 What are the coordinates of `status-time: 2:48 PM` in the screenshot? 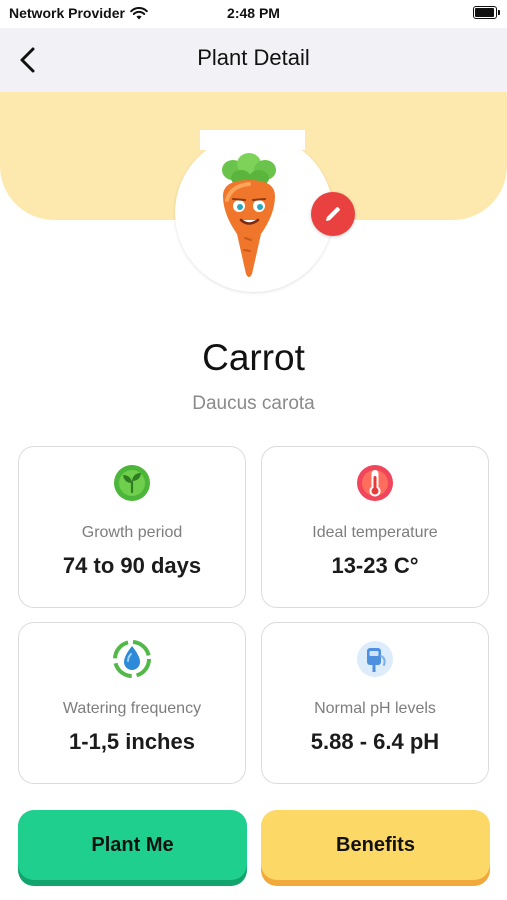 It's located at (253, 13).